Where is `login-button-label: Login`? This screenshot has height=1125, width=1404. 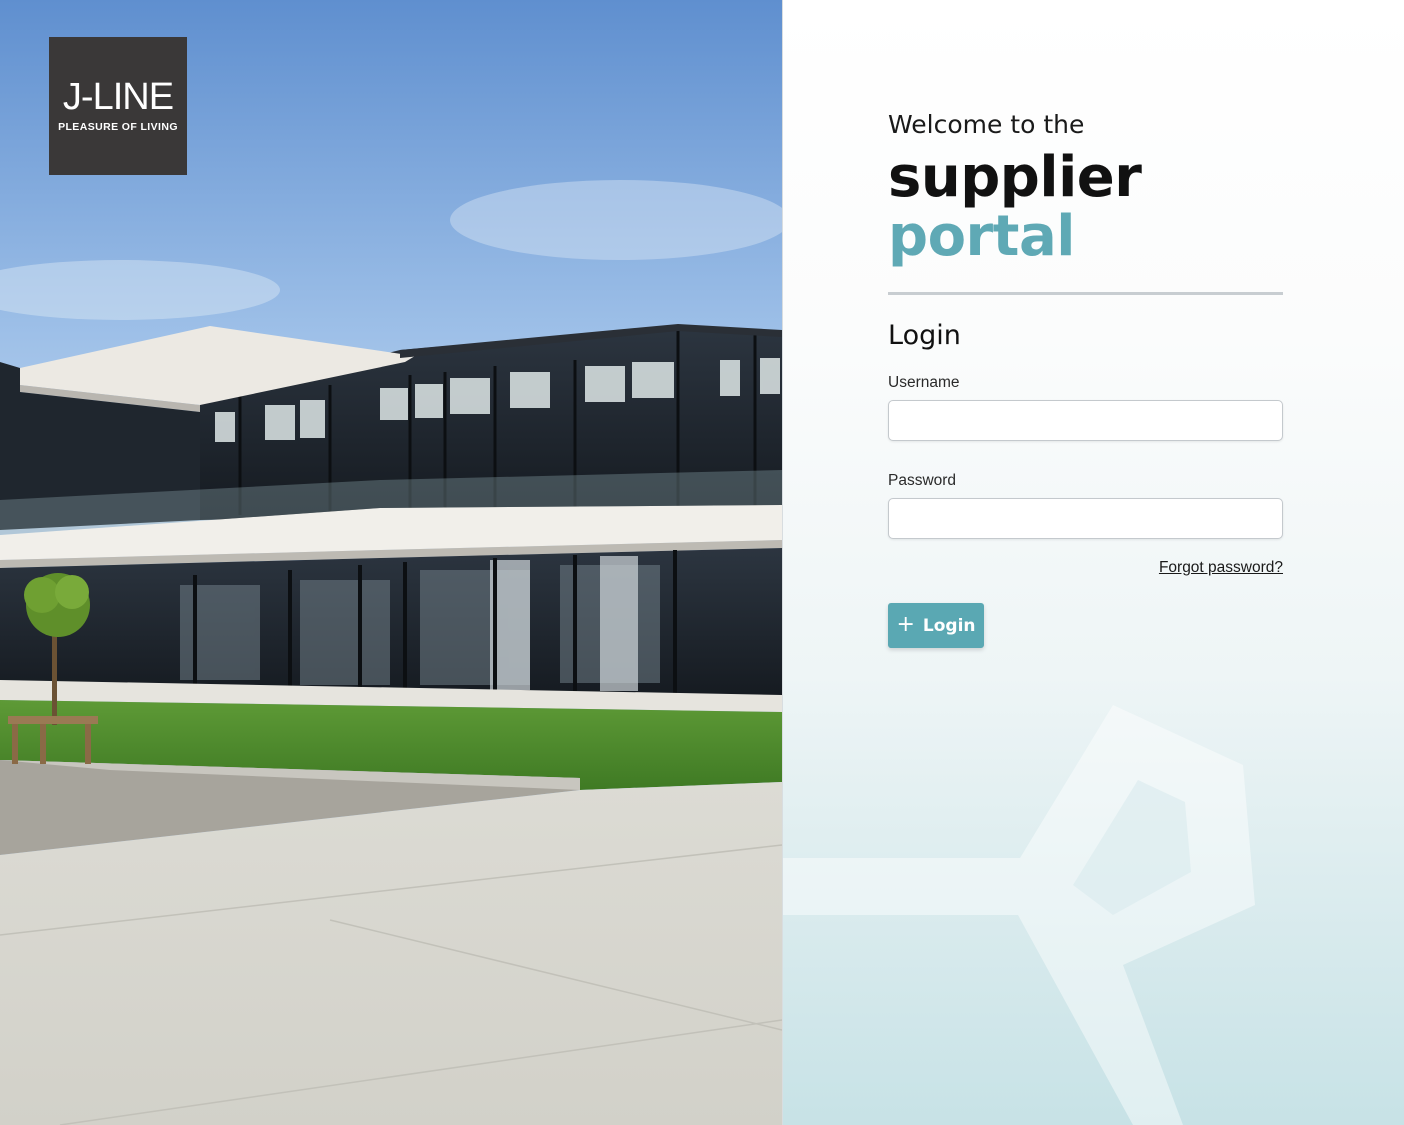 login-button-label: Login is located at coordinates (949, 625).